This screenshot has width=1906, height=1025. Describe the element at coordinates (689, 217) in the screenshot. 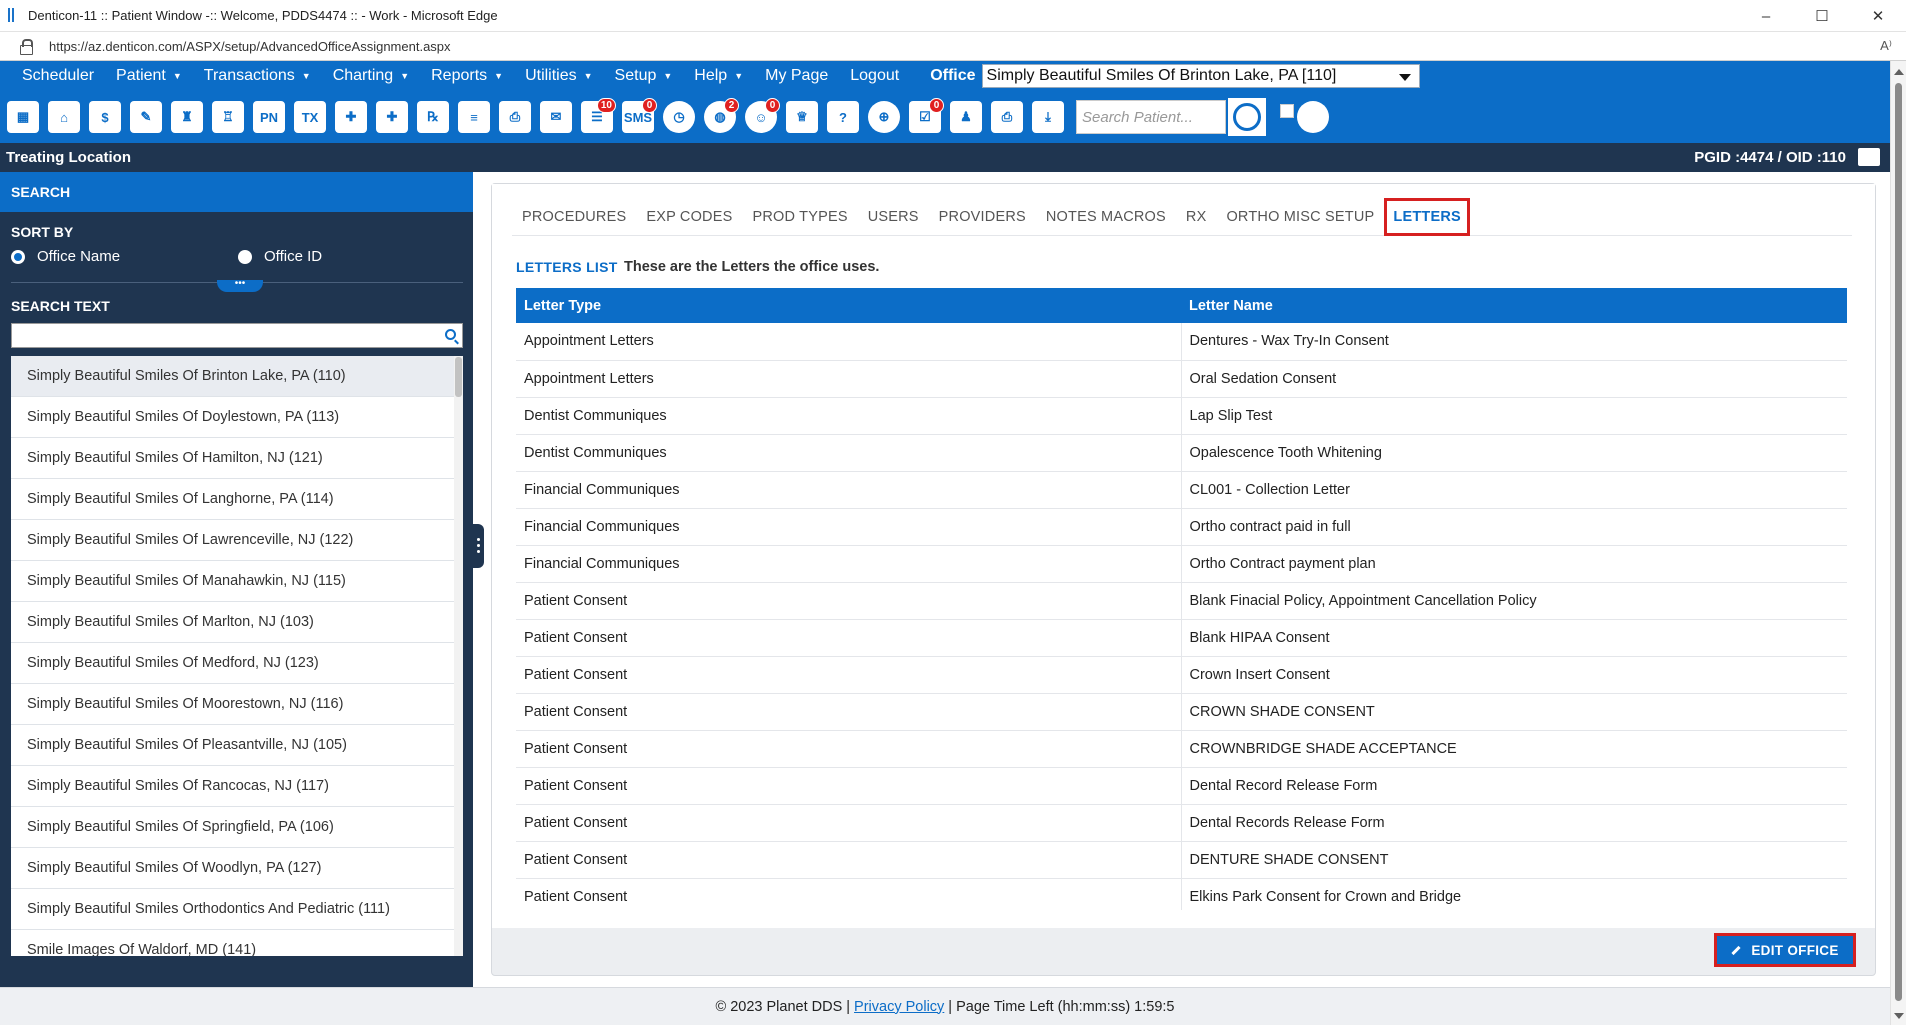

I see `tab-exp-codes: EXP CODES` at that location.